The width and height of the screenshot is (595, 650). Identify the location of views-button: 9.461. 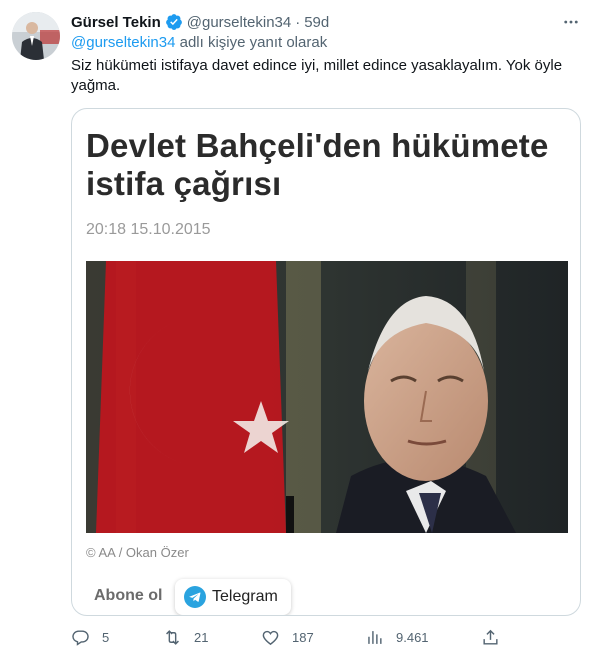
(397, 637).